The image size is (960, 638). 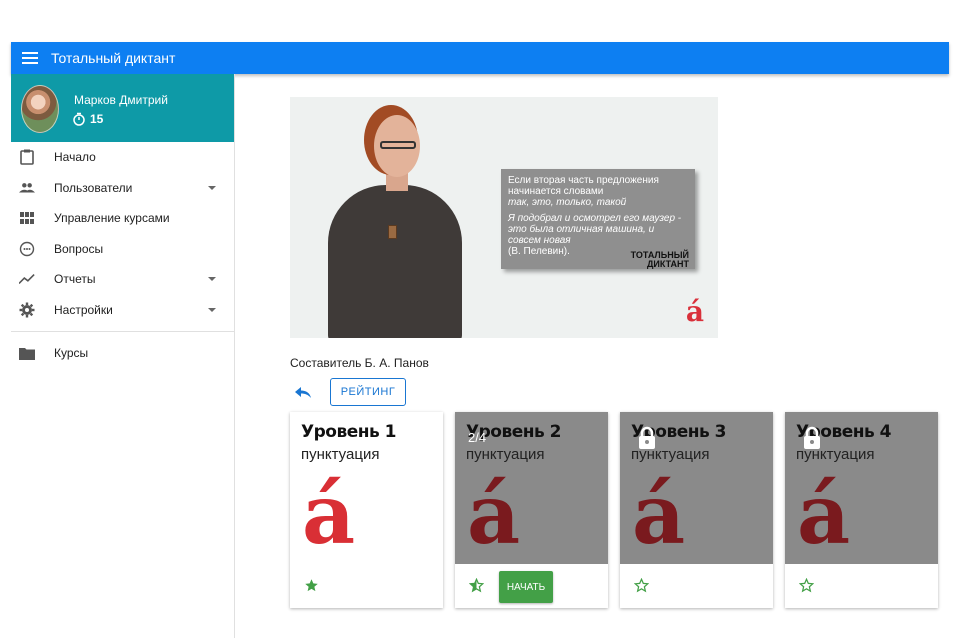 I want to click on sidebar-item-label: Курсы, so click(x=71, y=353).